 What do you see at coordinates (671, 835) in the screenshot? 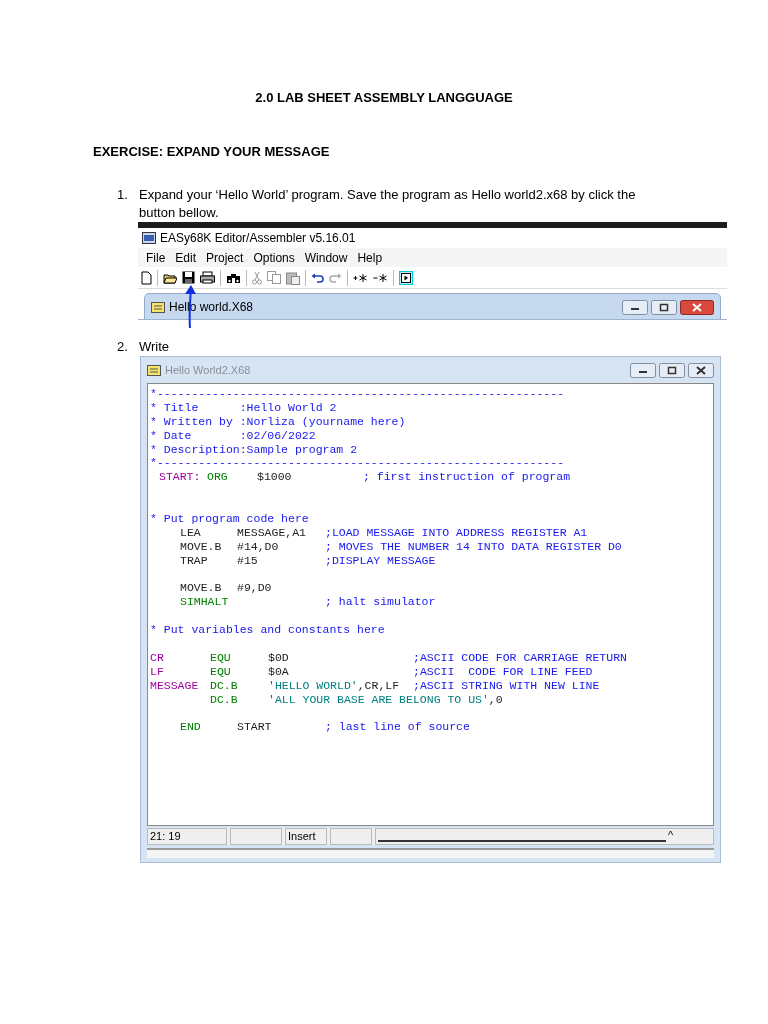
I see `caret-mark: ^` at bounding box center [671, 835].